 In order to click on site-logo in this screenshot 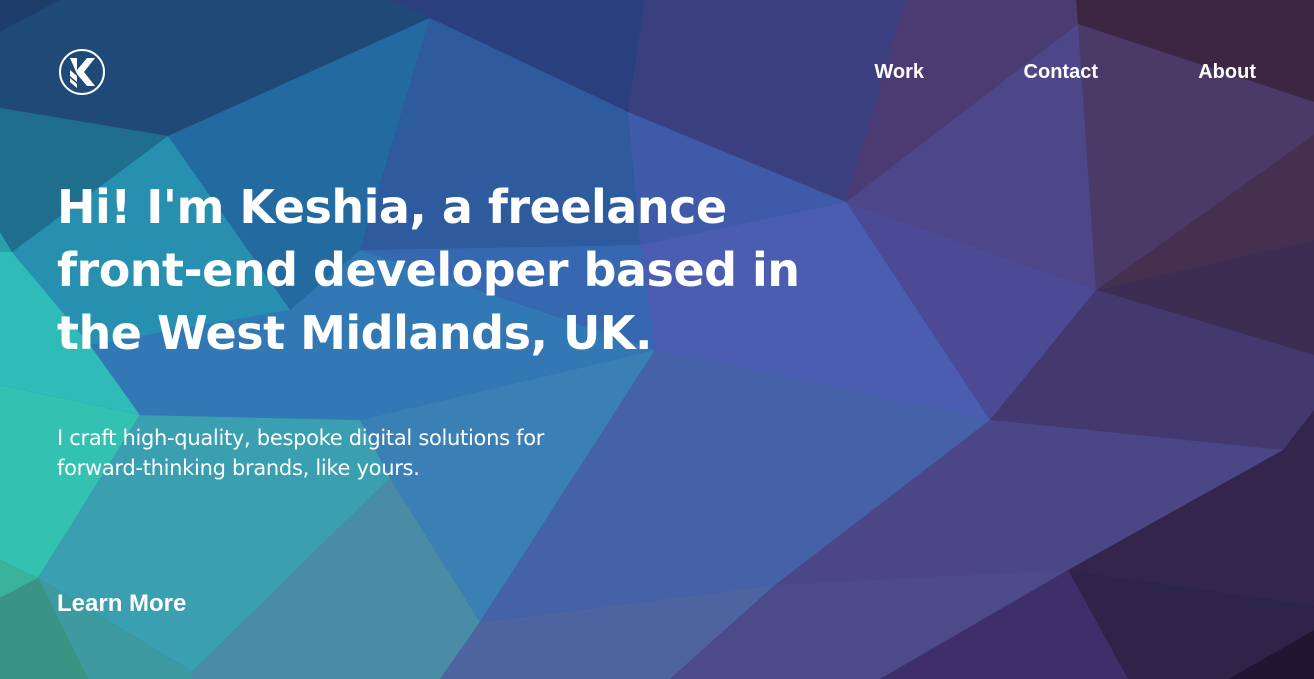, I will do `click(82, 72)`.